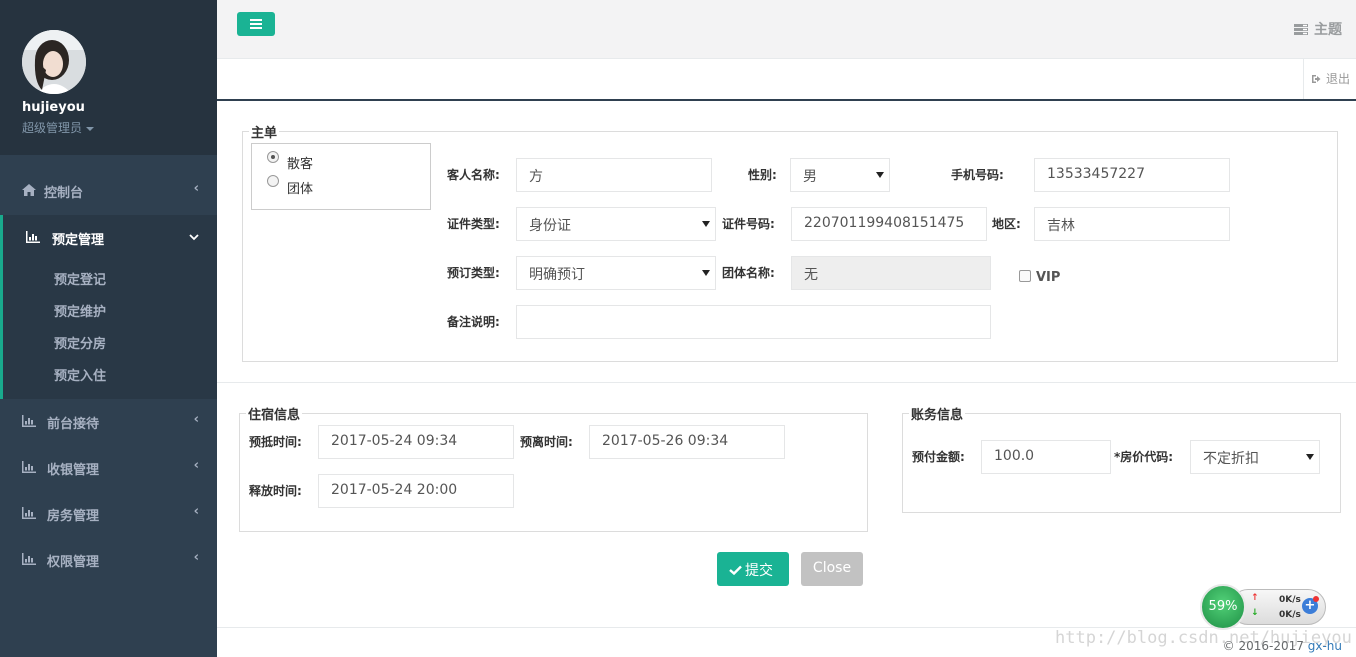 The image size is (1356, 657). Describe the element at coordinates (274, 415) in the screenshot. I see `stay-info-legend: 住宿信息` at that location.